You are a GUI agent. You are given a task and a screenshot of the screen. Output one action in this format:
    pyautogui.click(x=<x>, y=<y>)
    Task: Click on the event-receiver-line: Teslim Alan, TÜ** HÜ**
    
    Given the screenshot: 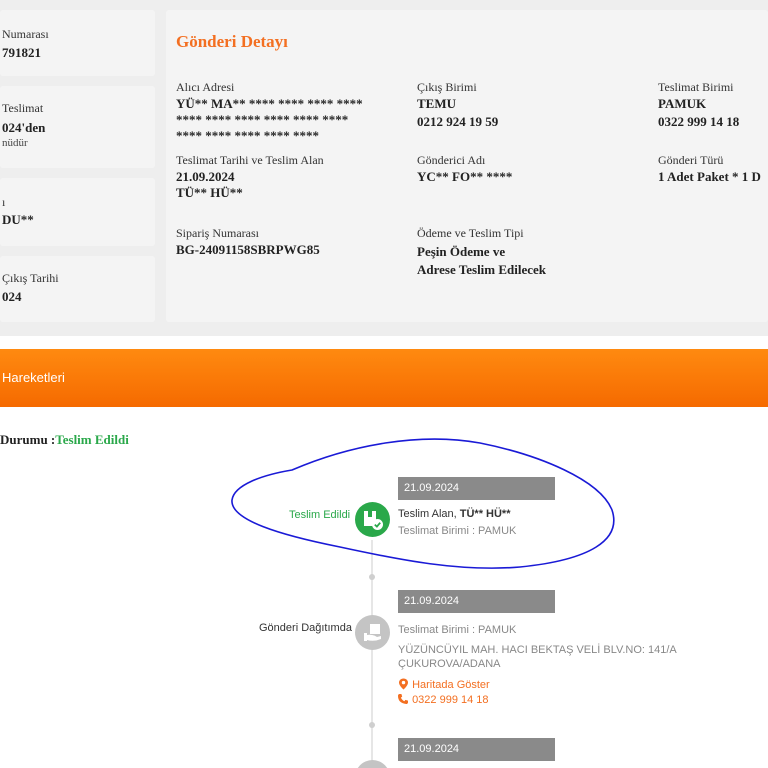 What is the action you would take?
    pyautogui.click(x=454, y=514)
    